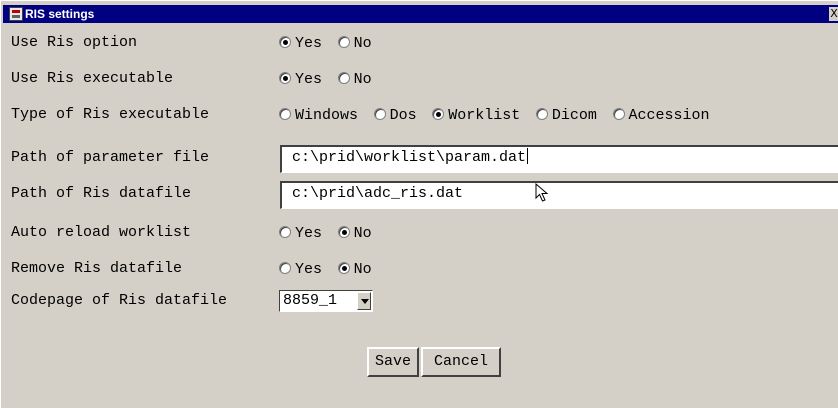 The width and height of the screenshot is (838, 408). What do you see at coordinates (328, 43) in the screenshot?
I see `radio-group-use-ris-option: Yes No` at bounding box center [328, 43].